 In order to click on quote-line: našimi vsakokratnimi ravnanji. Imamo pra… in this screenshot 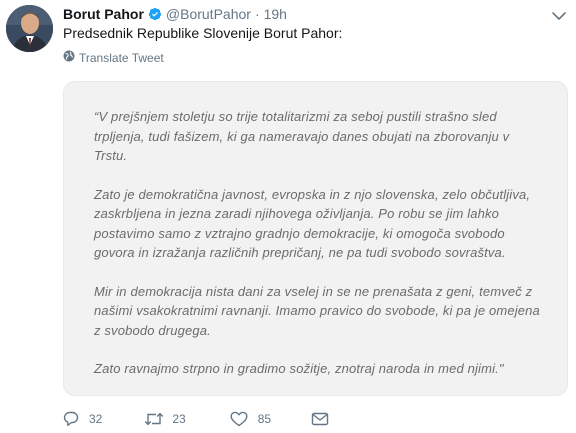, I will do `click(317, 310)`.